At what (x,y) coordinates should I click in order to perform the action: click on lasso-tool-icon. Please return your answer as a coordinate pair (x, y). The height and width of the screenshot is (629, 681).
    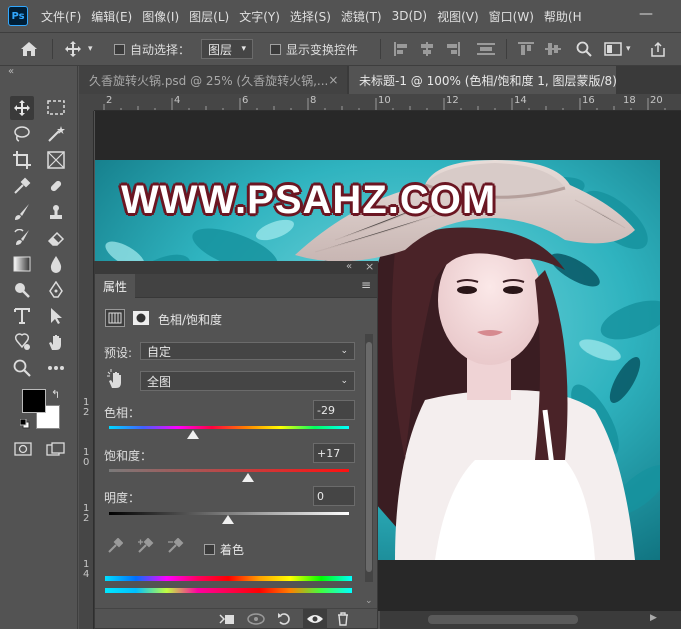
    Looking at the image, I should click on (22, 134).